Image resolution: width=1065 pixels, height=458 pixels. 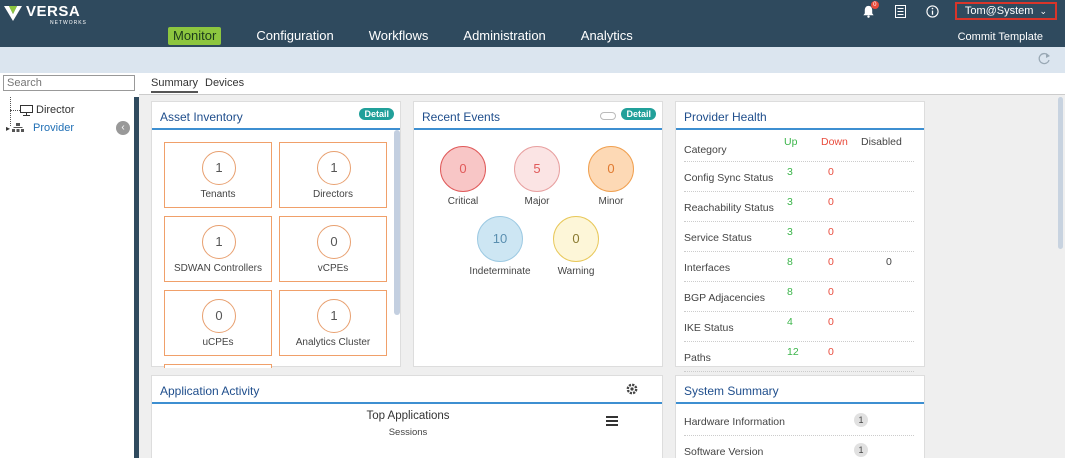 I want to click on provider-health-row: Paths 12 0, so click(x=799, y=357).